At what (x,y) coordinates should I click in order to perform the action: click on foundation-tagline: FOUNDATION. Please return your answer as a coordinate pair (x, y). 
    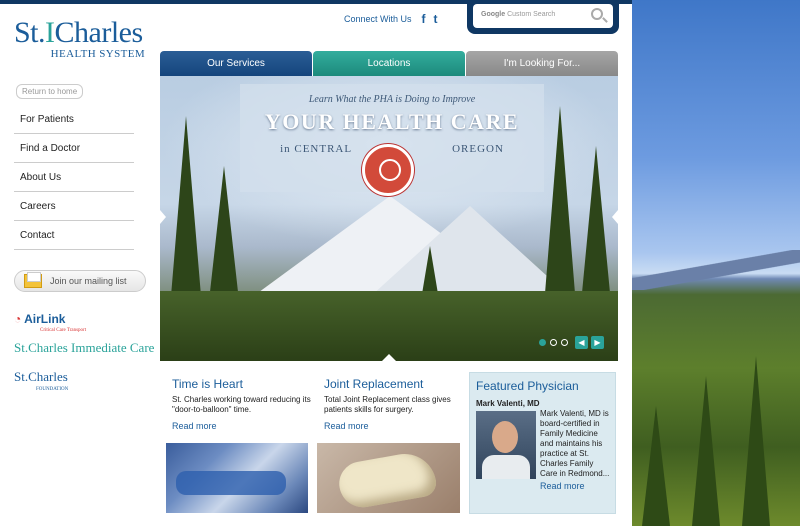
    Looking at the image, I should click on (52, 389).